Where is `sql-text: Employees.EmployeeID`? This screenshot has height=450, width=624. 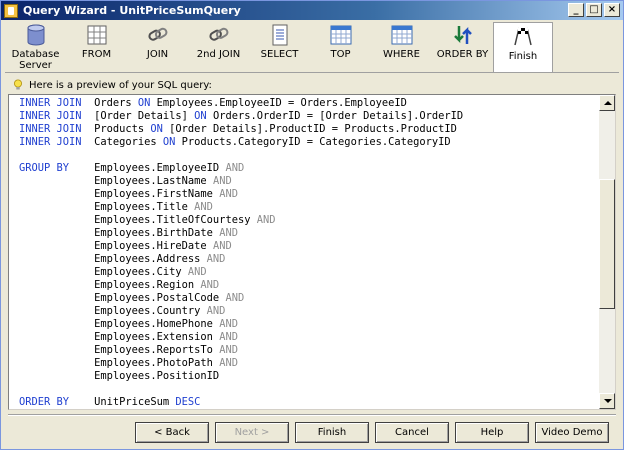
sql-text: Employees.EmployeeID is located at coordinates (147, 168).